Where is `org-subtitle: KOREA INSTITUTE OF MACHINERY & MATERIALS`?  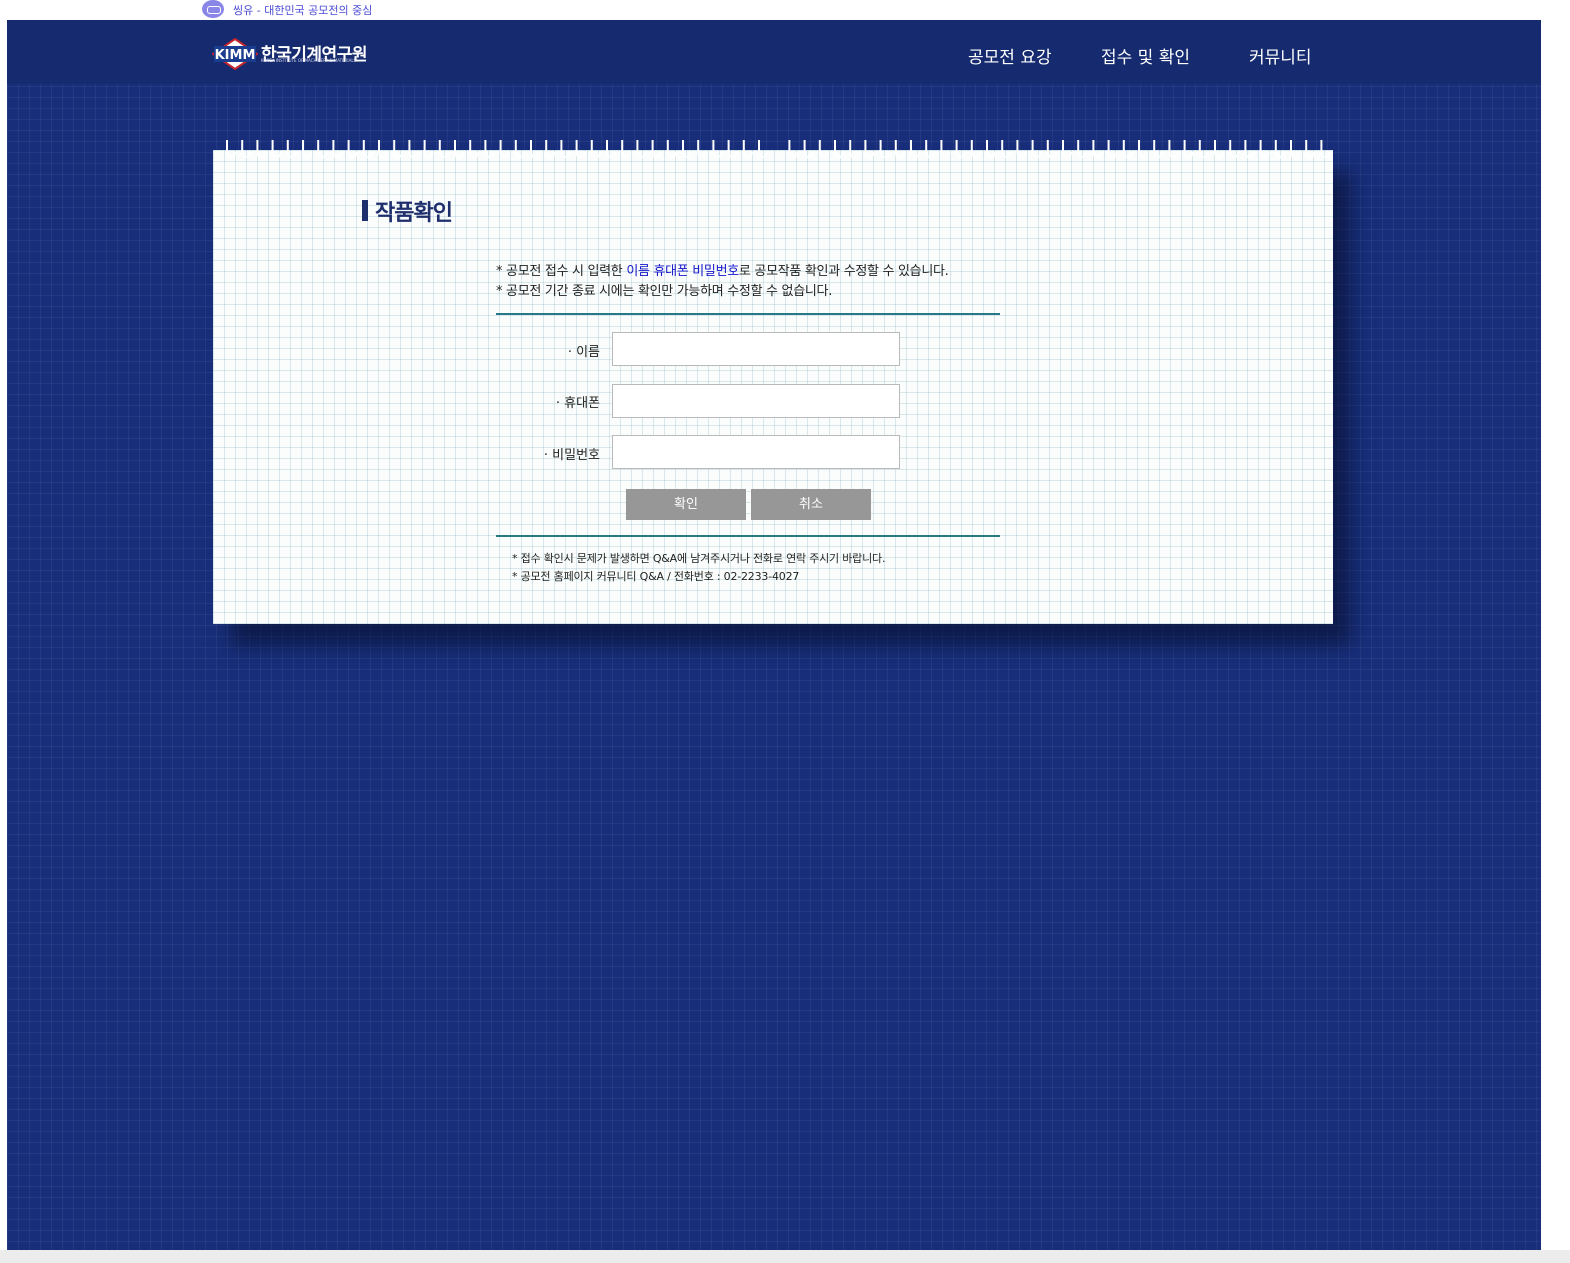
org-subtitle: KOREA INSTITUTE OF MACHINERY & MATERIALS is located at coordinates (309, 60).